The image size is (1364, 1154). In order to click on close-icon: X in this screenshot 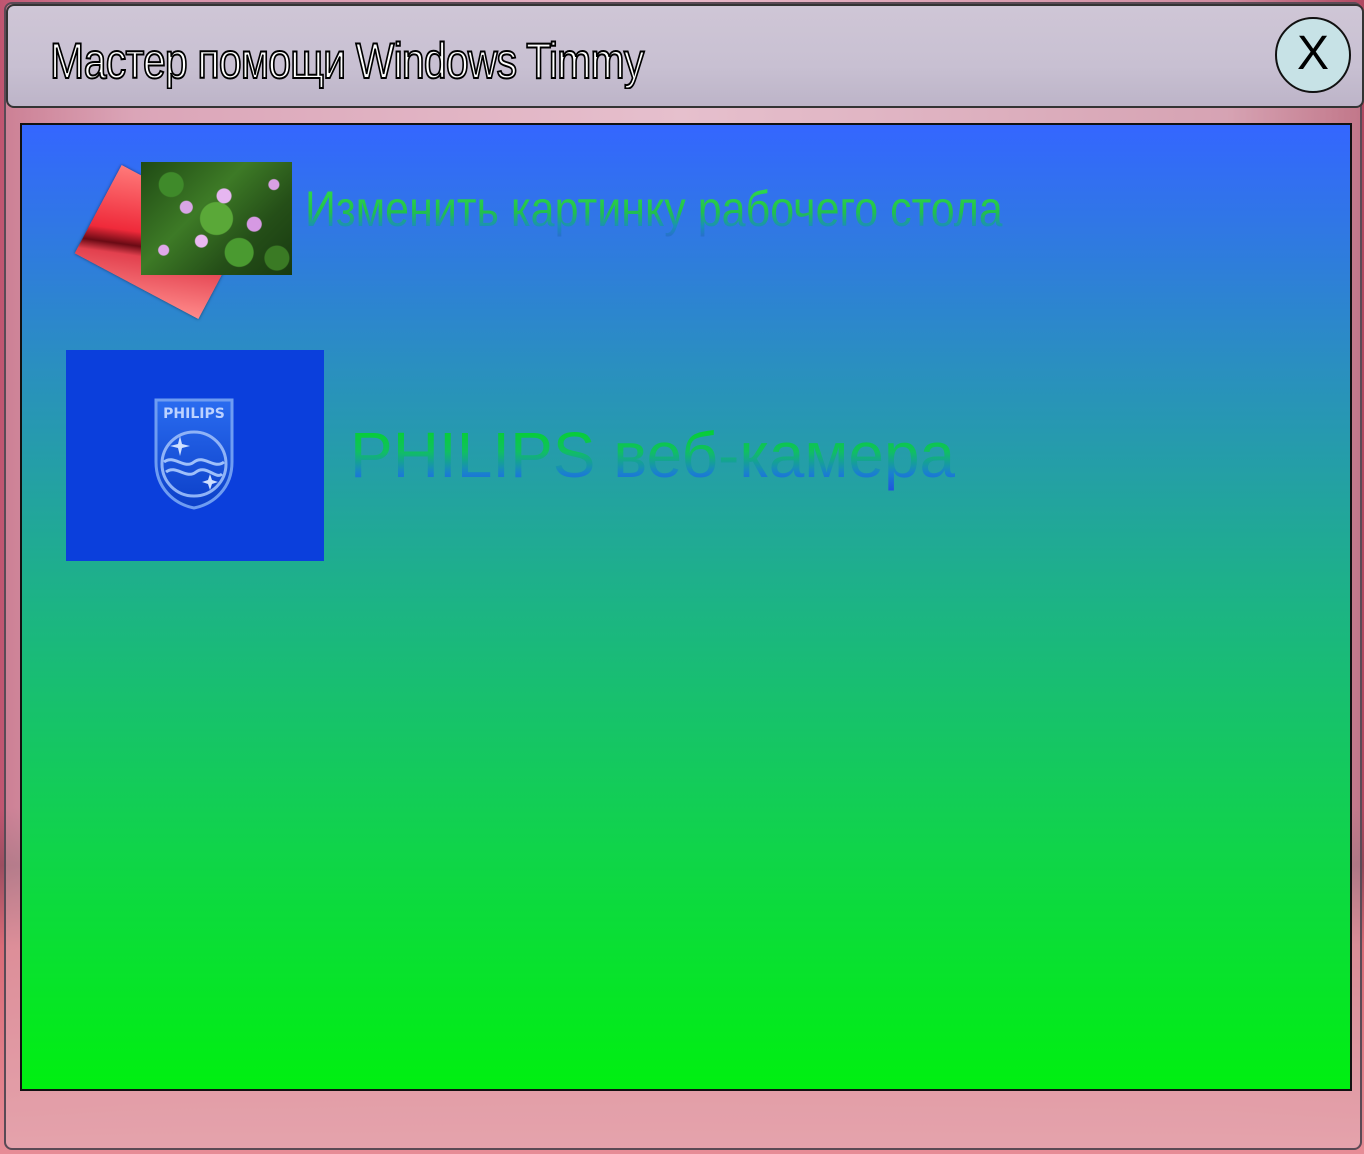, I will do `click(1312, 53)`.